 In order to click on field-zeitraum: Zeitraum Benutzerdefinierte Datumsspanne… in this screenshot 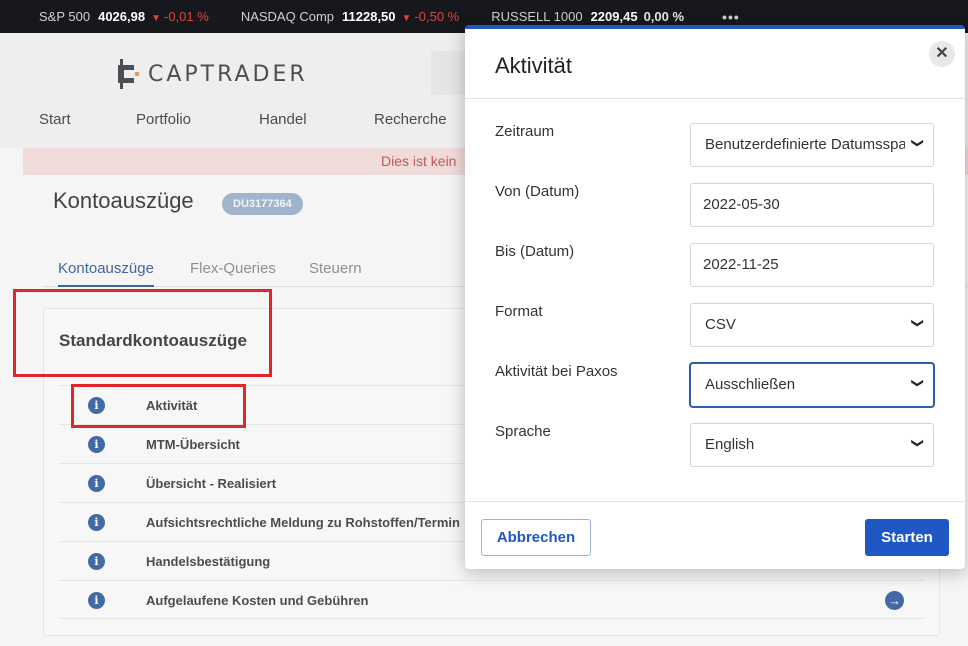, I will do `click(715, 145)`.